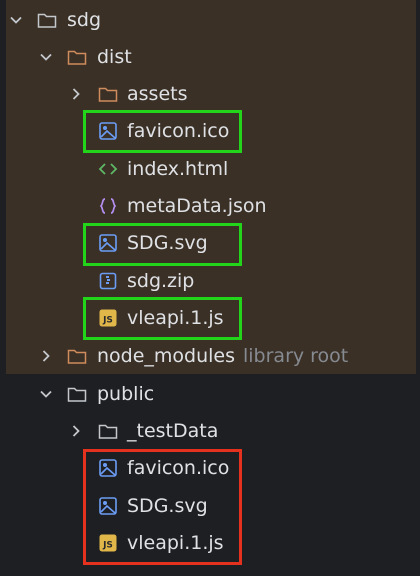  What do you see at coordinates (108, 206) in the screenshot?
I see `json-icon` at bounding box center [108, 206].